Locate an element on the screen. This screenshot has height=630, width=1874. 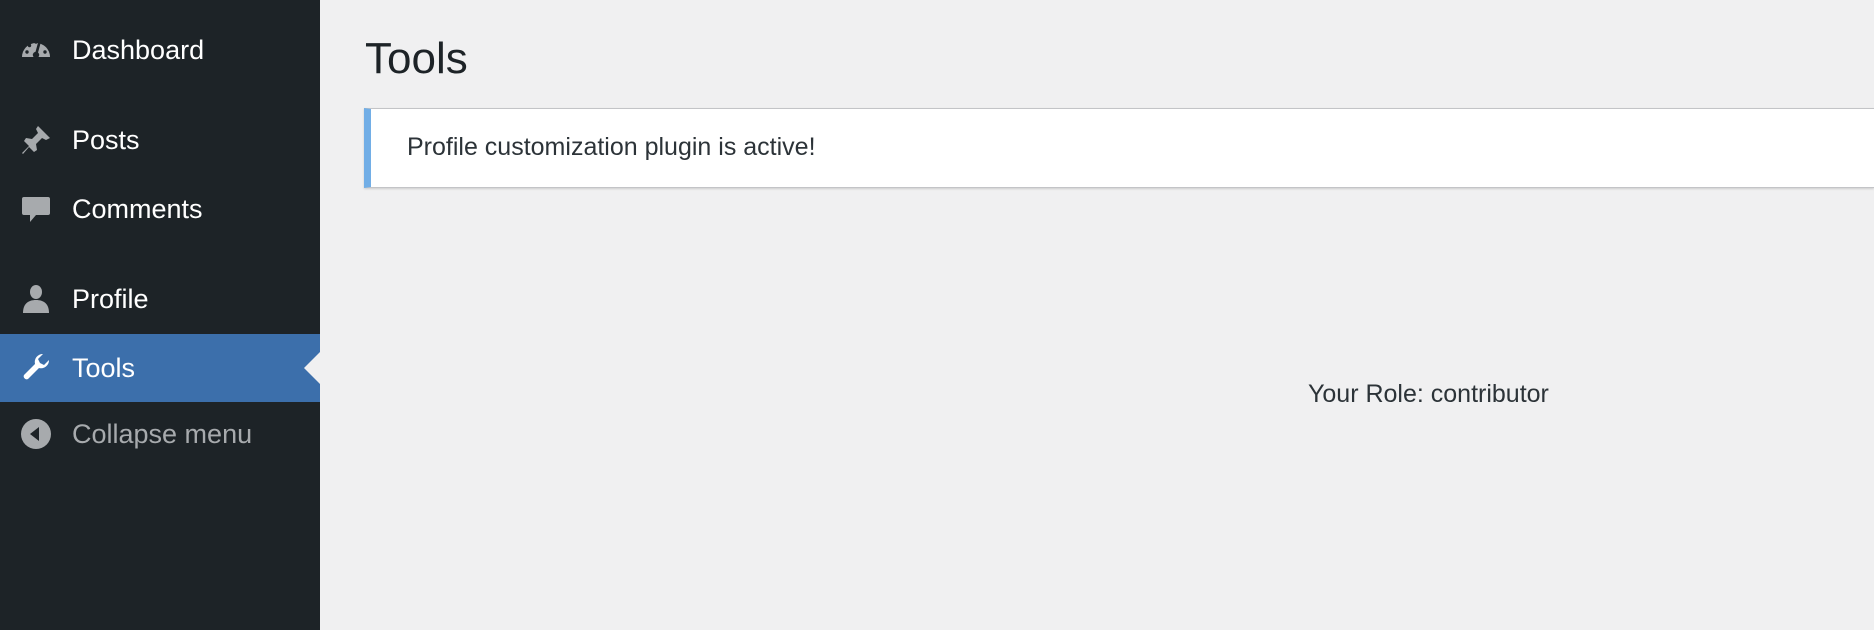
sidebar-item-dashboard: Dashboard is located at coordinates (160, 50).